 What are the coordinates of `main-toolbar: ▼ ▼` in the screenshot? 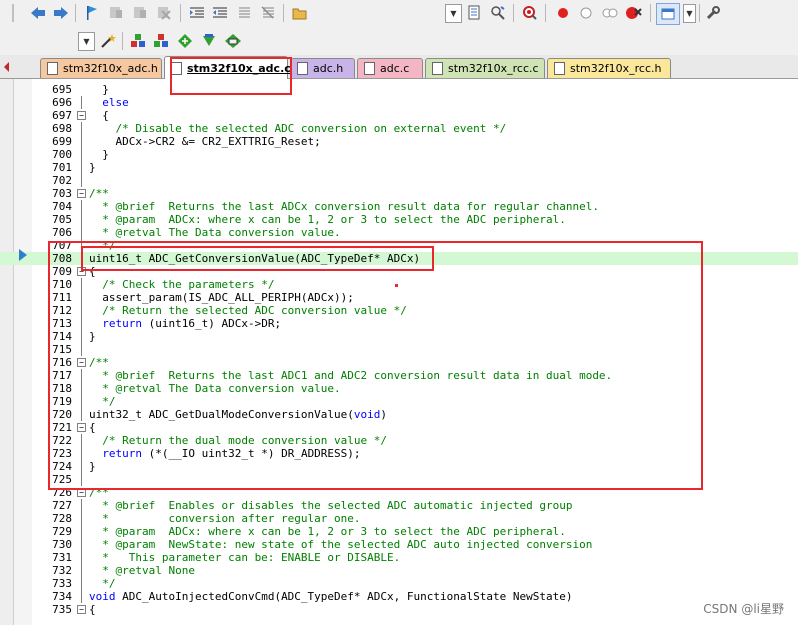 It's located at (399, 14).